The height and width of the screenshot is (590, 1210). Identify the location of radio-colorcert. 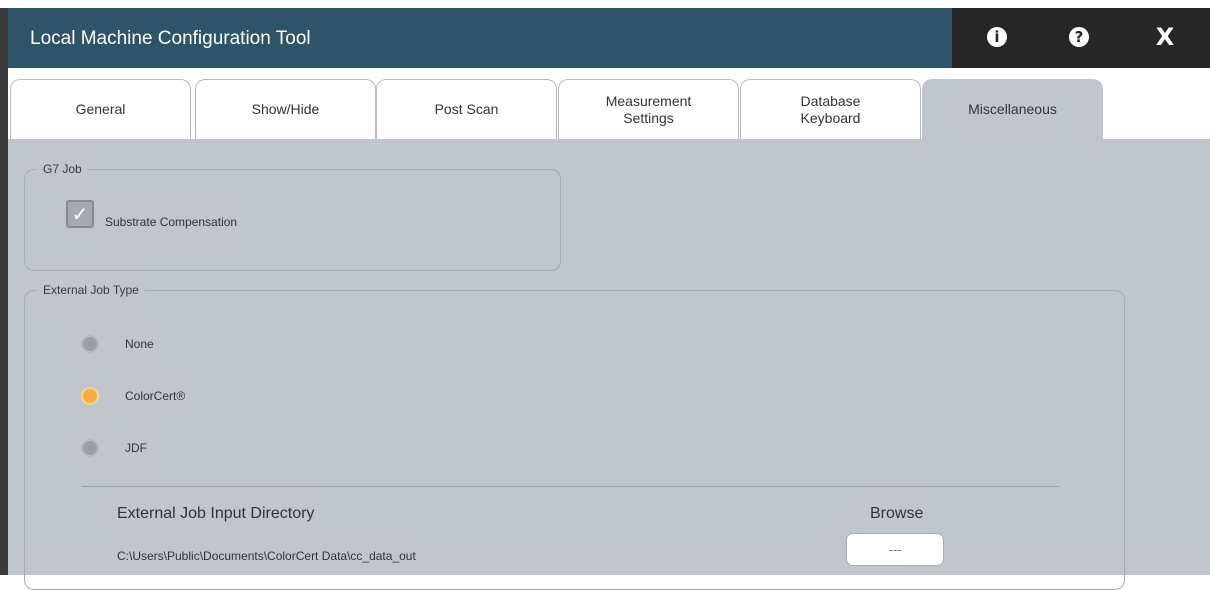
(90, 396).